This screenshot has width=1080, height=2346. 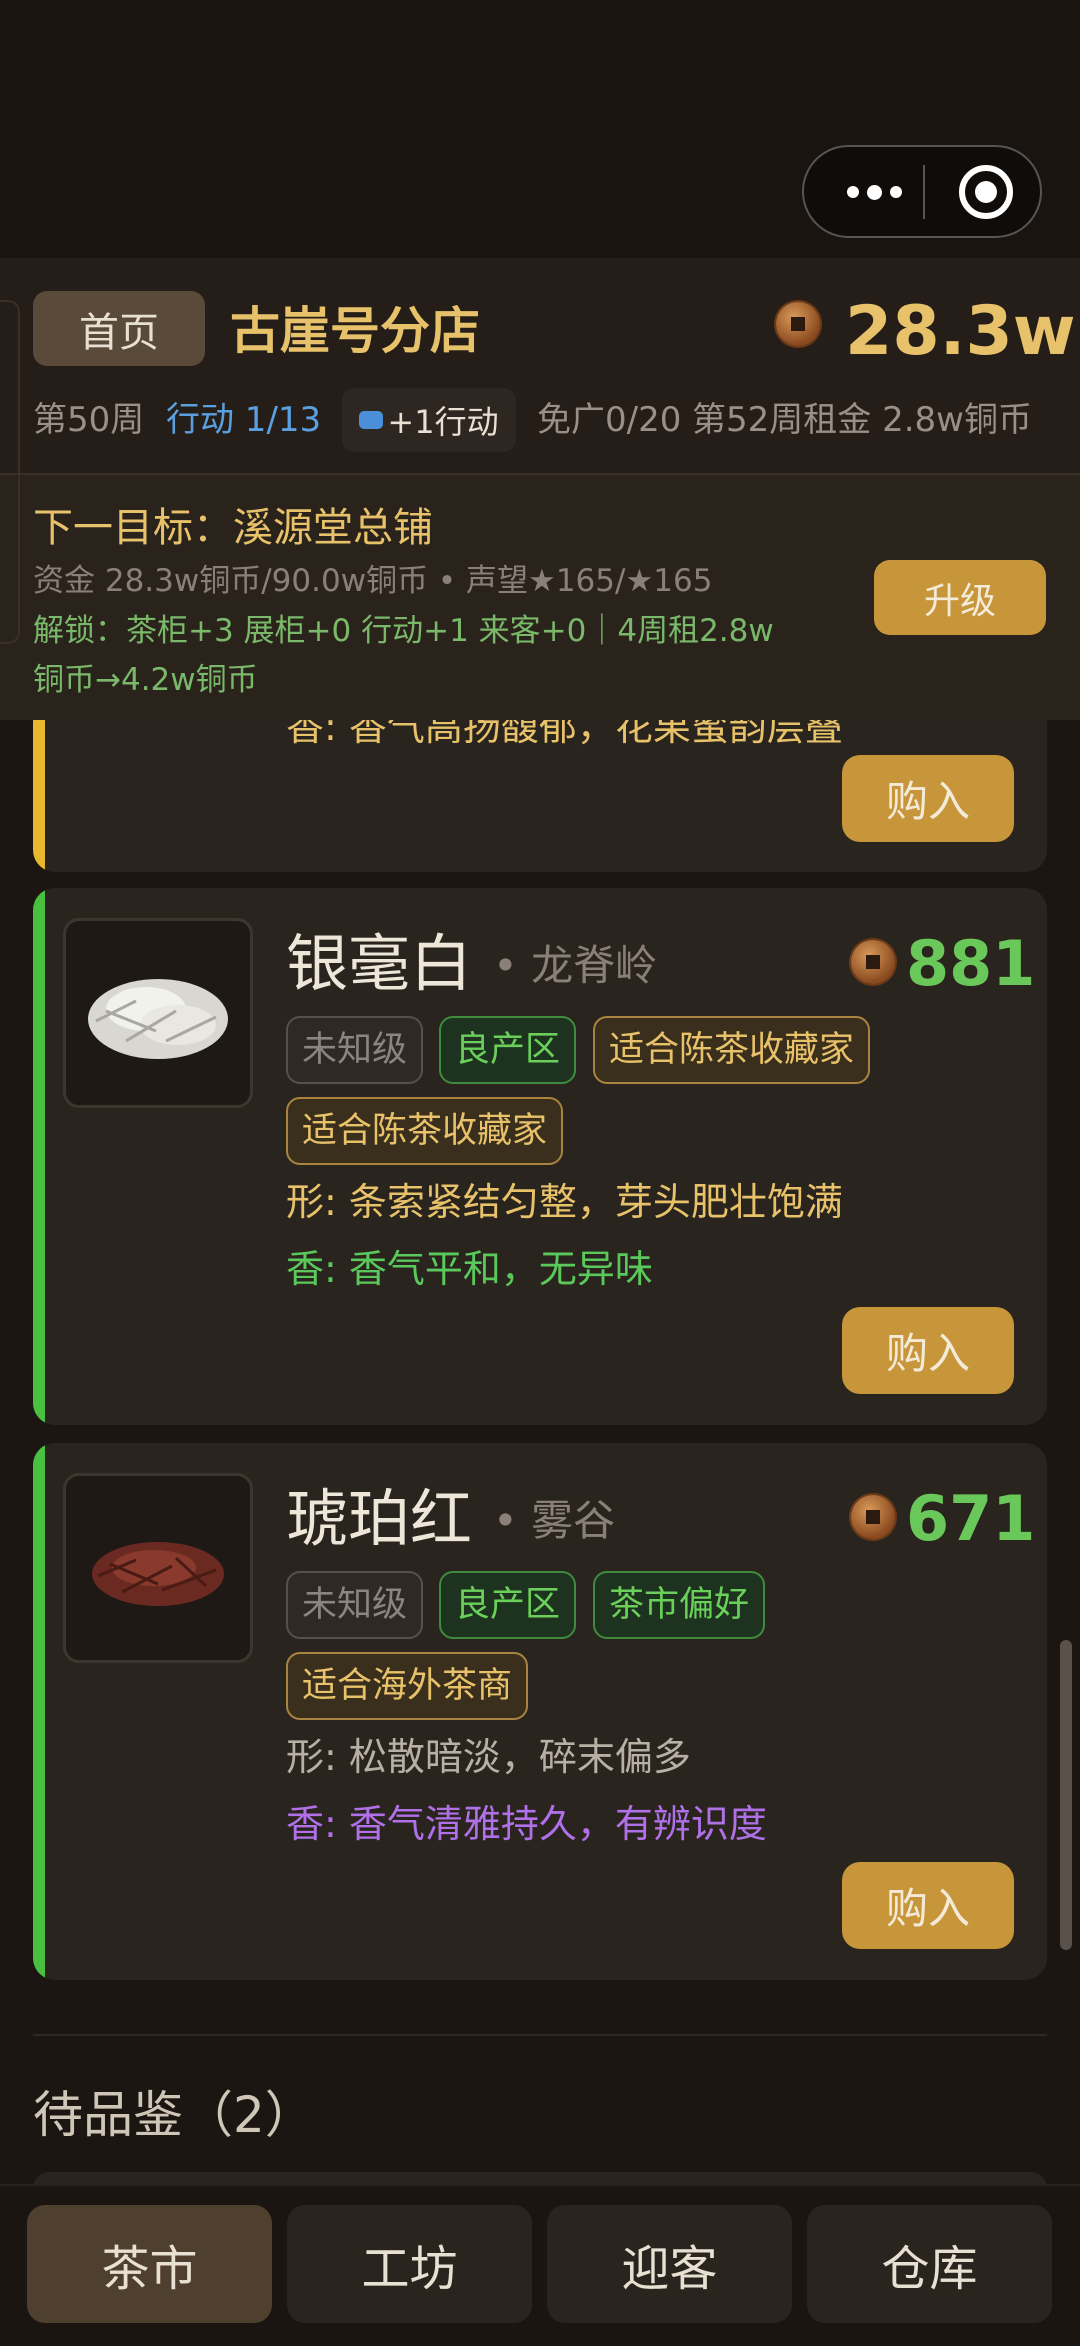 What do you see at coordinates (986, 192) in the screenshot?
I see `close-target-icon` at bounding box center [986, 192].